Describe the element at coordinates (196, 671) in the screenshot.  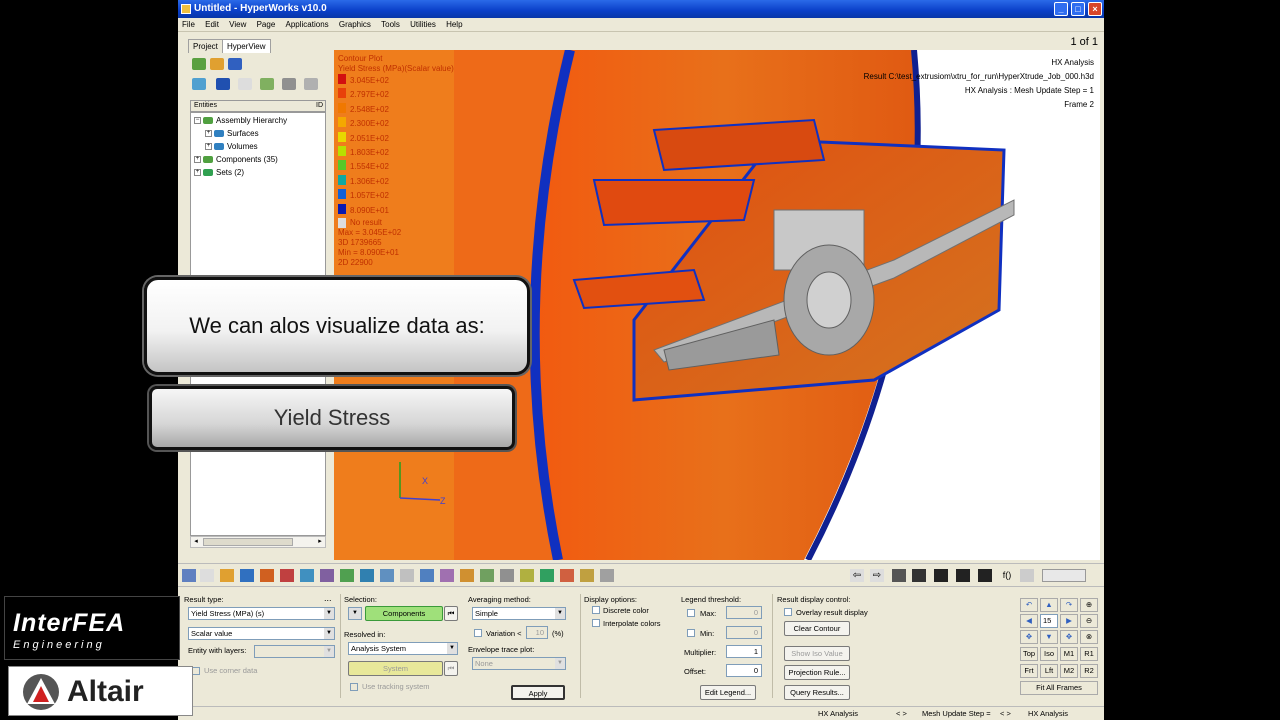
I see `use-corner-data-checkbox` at that location.